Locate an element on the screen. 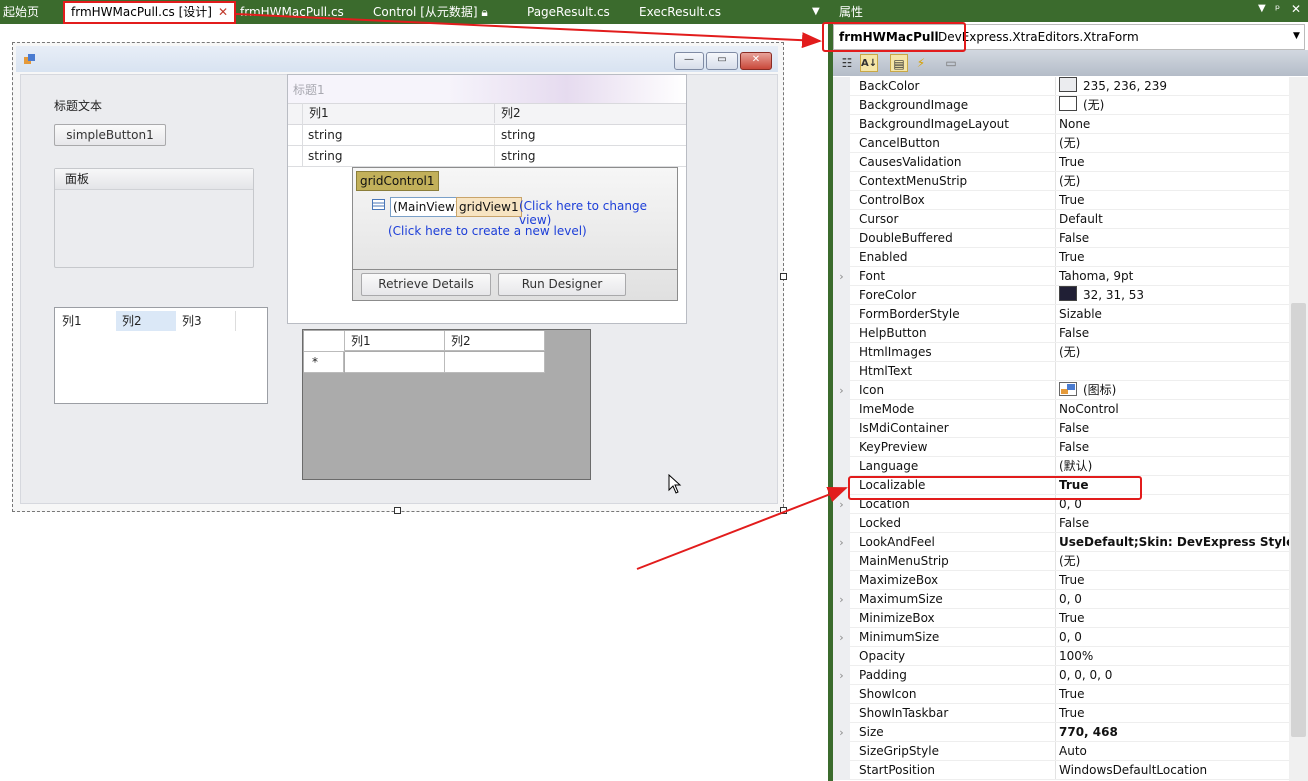 This screenshot has width=1308, height=781. property-row-icon: › Icon (图标) is located at coordinates (1061, 390).